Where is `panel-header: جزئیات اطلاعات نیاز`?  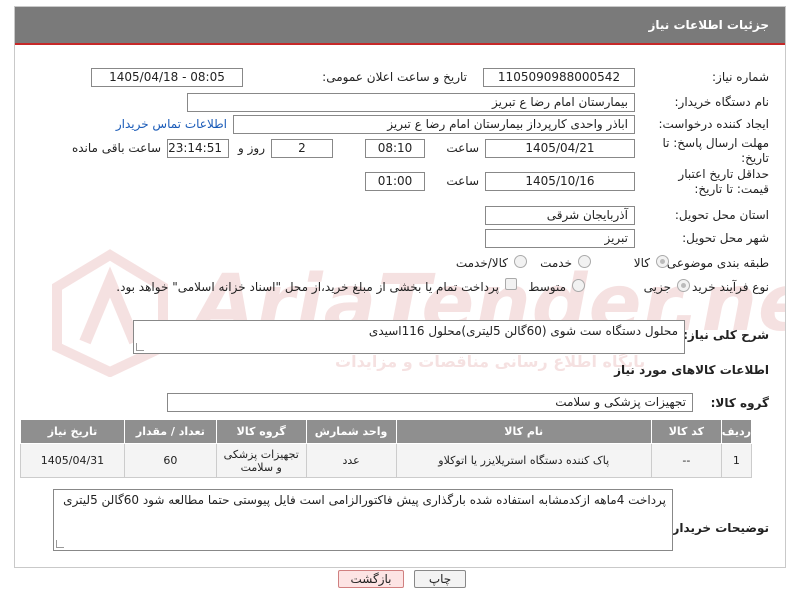 panel-header: جزئیات اطلاعات نیاز is located at coordinates (400, 26).